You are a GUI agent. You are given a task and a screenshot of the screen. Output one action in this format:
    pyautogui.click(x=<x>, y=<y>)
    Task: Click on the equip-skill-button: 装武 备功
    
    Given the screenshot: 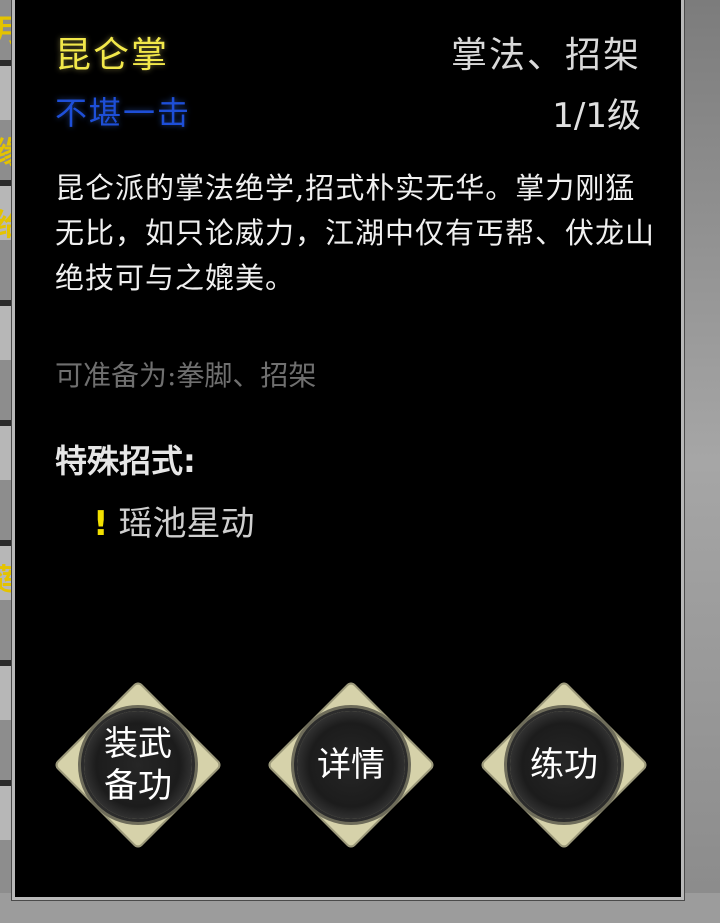 What is the action you would take?
    pyautogui.click(x=138, y=765)
    